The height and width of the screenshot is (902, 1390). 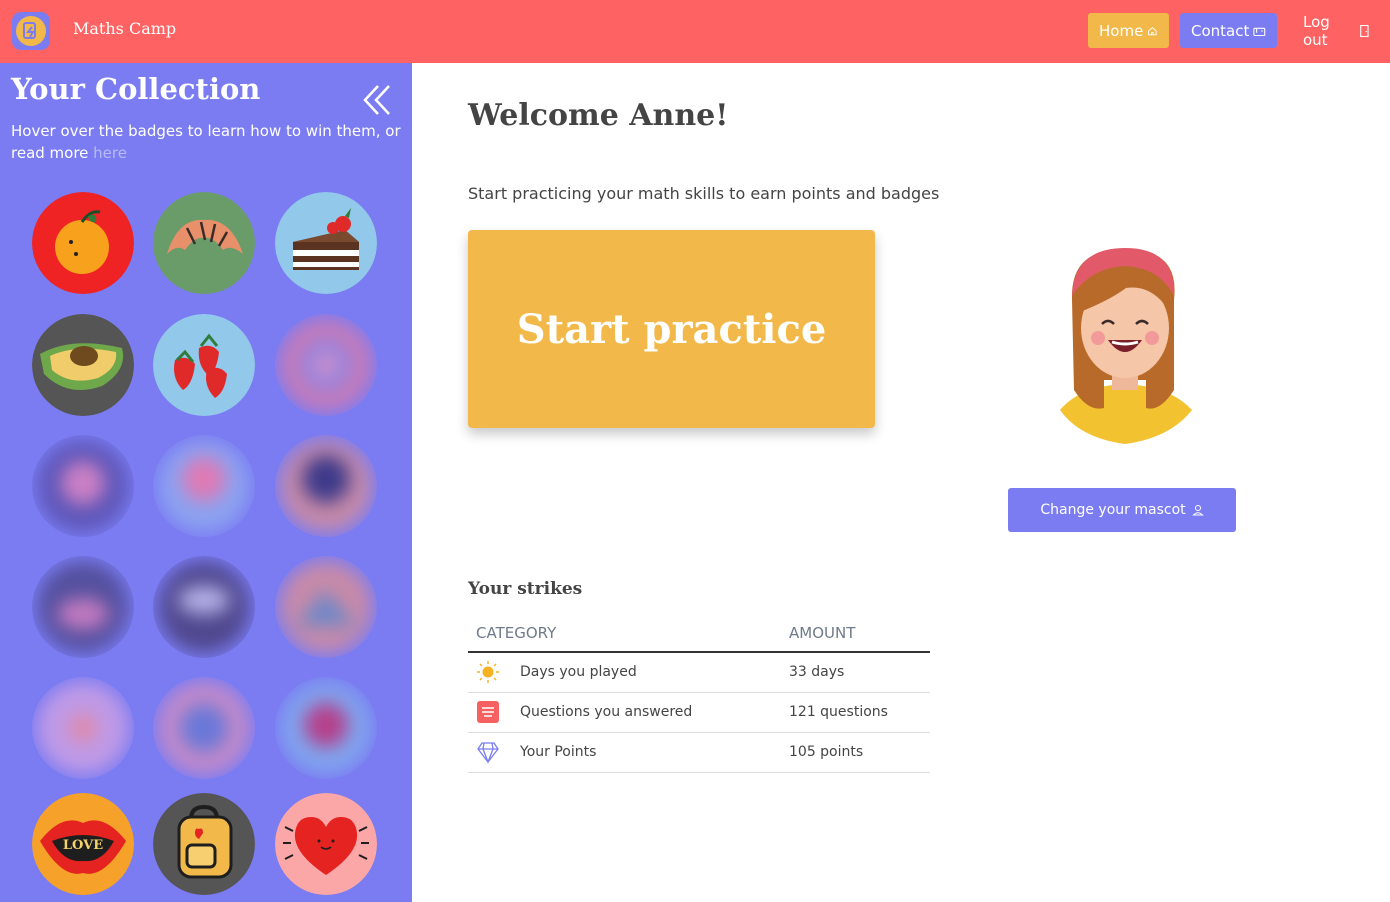 What do you see at coordinates (1337, 30) in the screenshot?
I see `logout-button: Log out` at bounding box center [1337, 30].